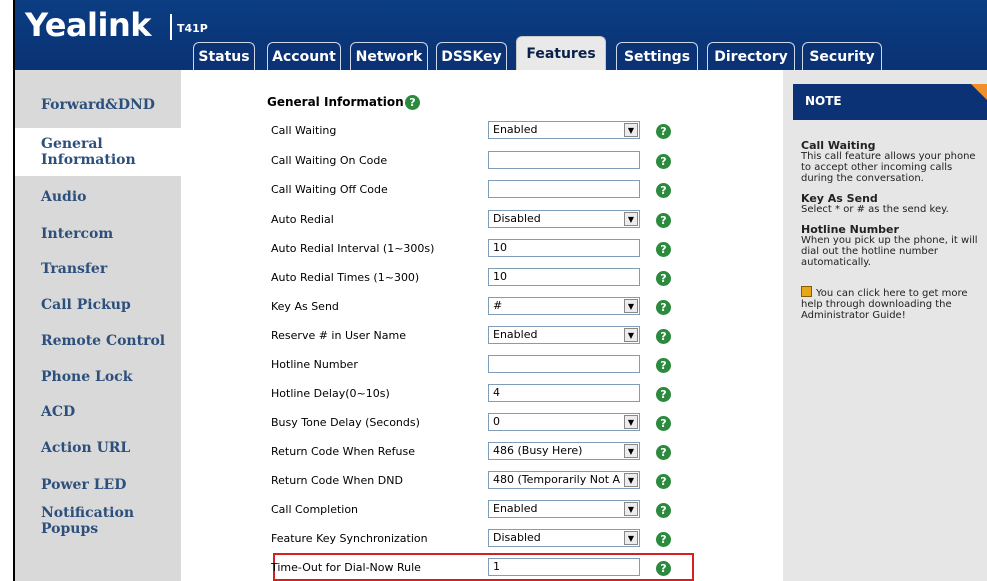 Image resolution: width=987 pixels, height=581 pixels. I want to click on tab-dsskey: DSSKey, so click(471, 56).